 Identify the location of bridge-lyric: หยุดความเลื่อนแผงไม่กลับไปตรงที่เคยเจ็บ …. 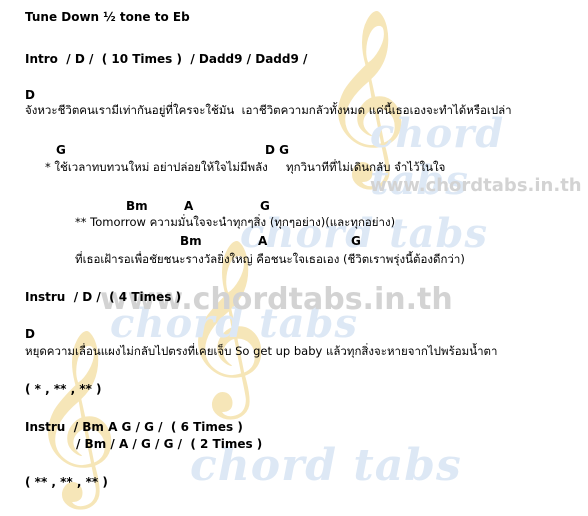
(261, 351).